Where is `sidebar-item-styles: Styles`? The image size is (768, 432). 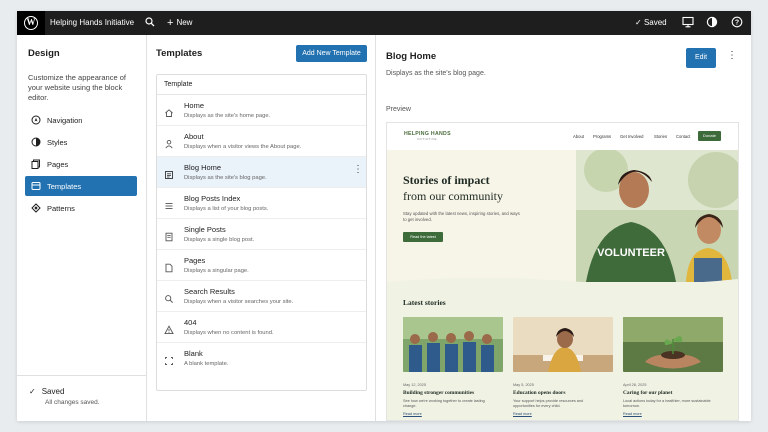
sidebar-item-styles: Styles is located at coordinates (81, 142).